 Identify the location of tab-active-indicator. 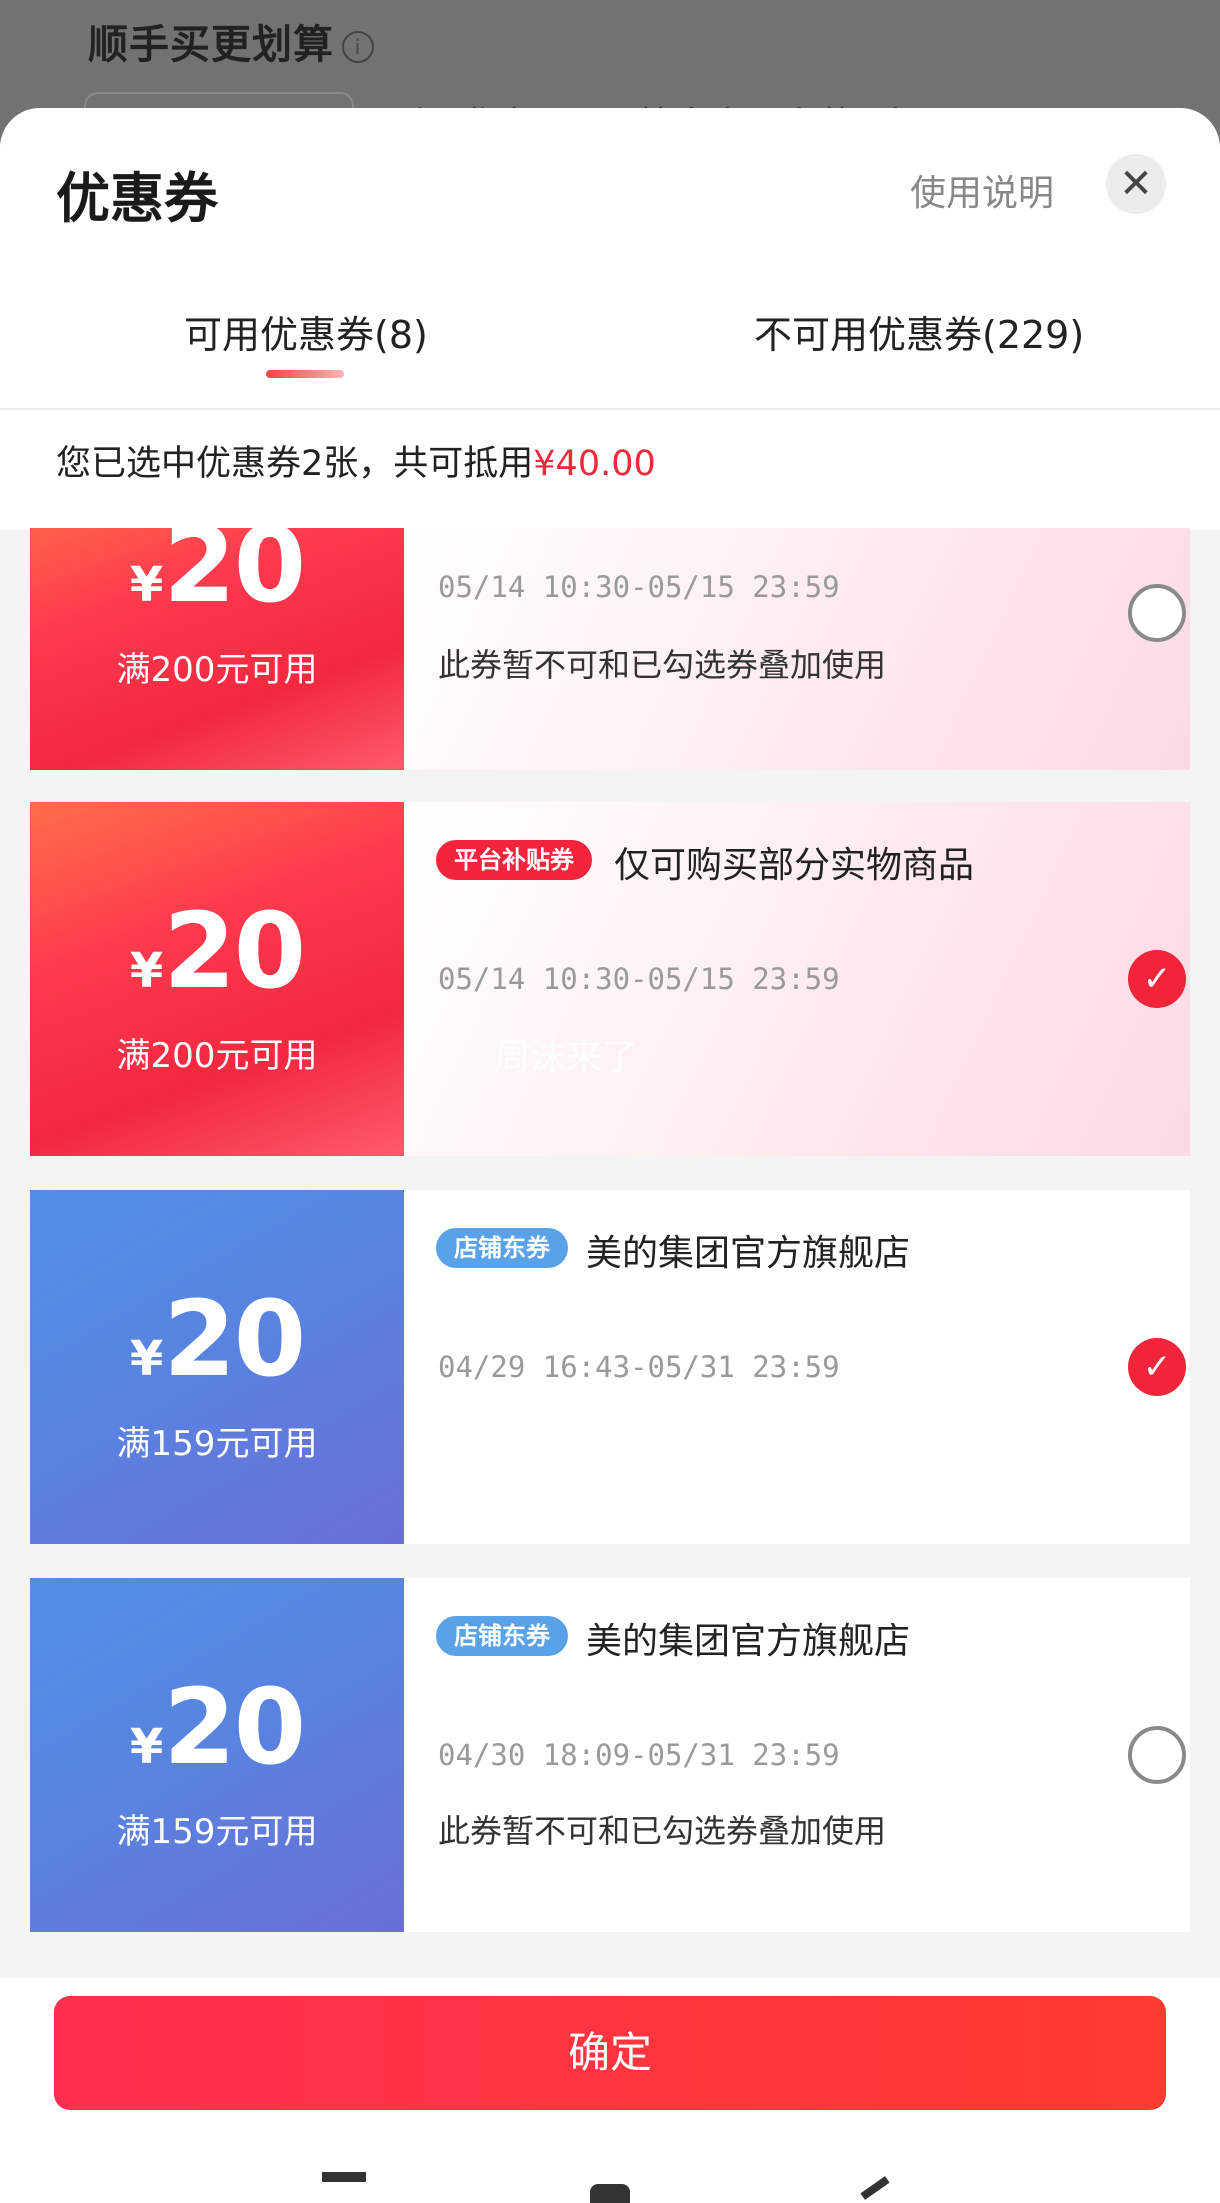
(305, 374).